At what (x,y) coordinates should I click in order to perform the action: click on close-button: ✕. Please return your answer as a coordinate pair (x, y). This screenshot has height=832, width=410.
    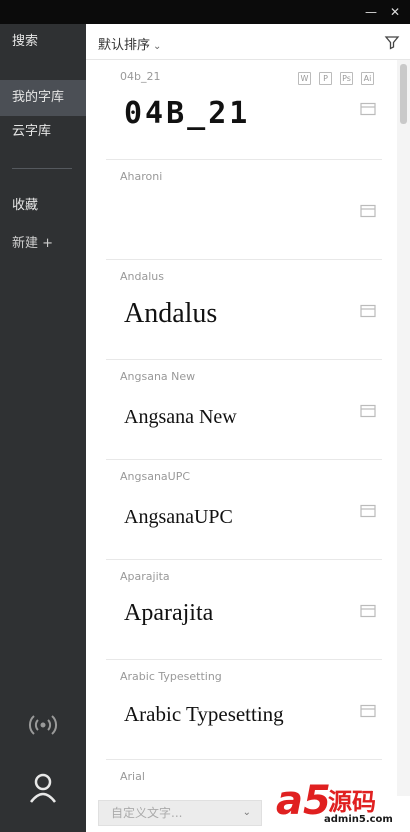
    Looking at the image, I should click on (395, 12).